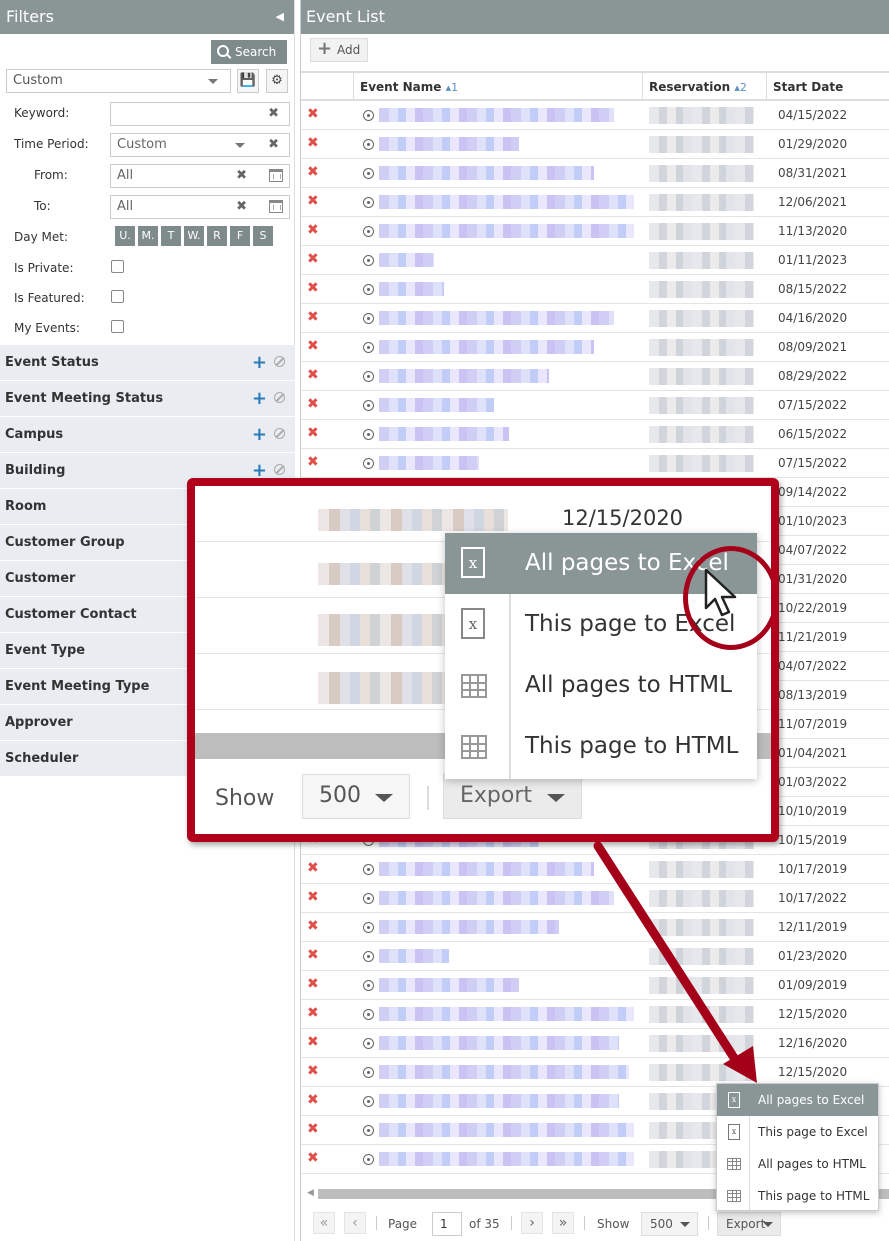 The image size is (889, 1241). What do you see at coordinates (324, 1223) in the screenshot?
I see `first-page-button: «` at bounding box center [324, 1223].